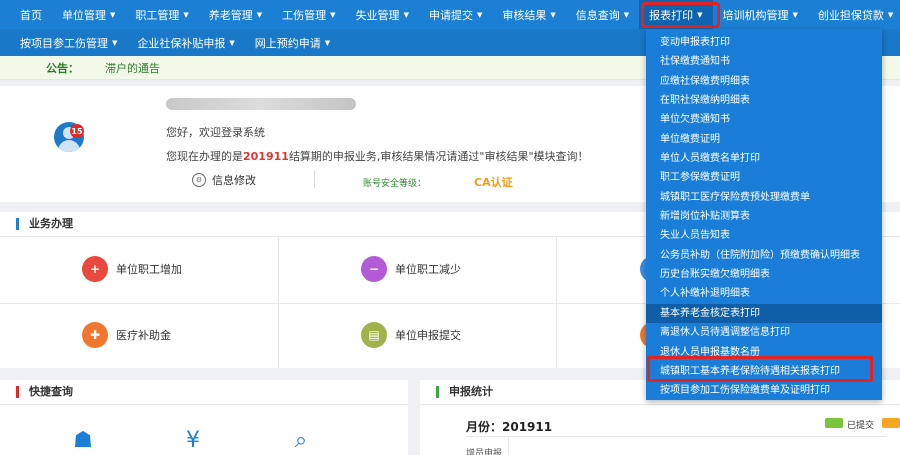 This screenshot has height=455, width=900. I want to click on dropdown-item: 按项目参加工伤保险缴费单及证明打印, so click(764, 390).